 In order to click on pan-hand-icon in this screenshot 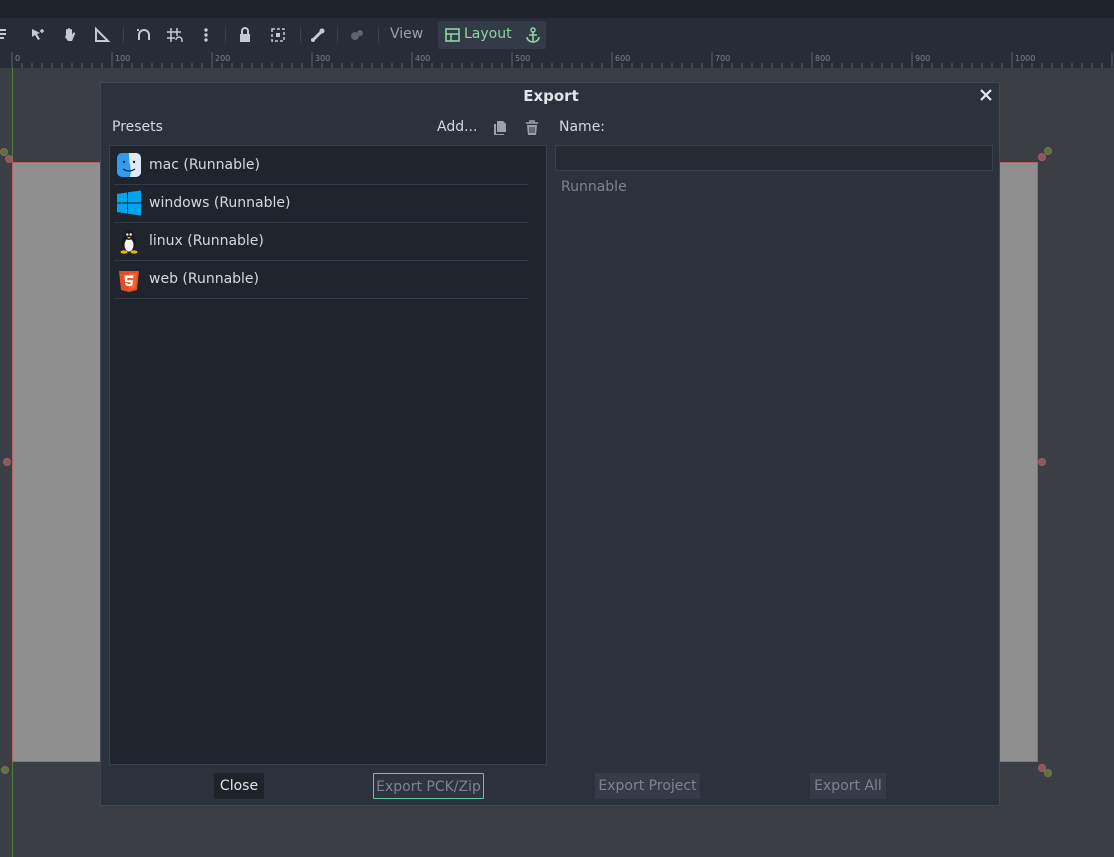, I will do `click(70, 35)`.